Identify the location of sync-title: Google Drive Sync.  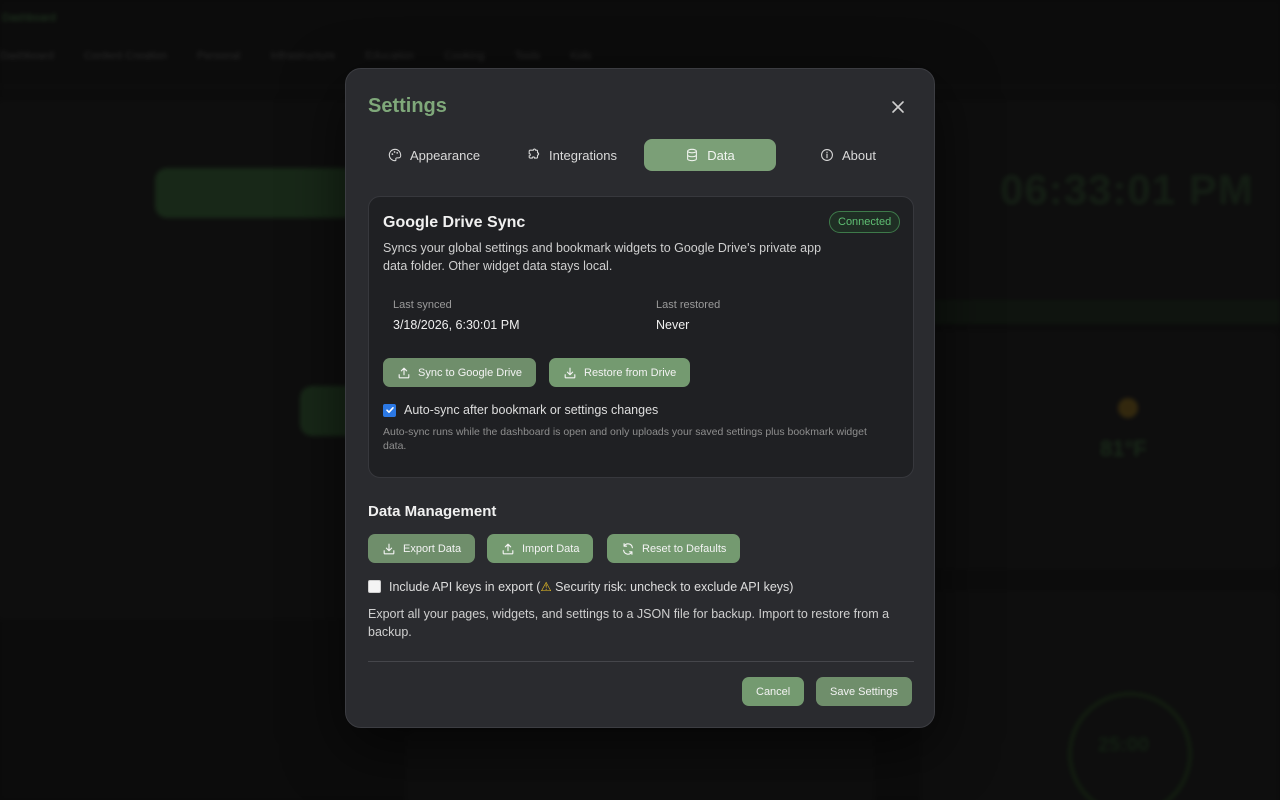
(454, 222).